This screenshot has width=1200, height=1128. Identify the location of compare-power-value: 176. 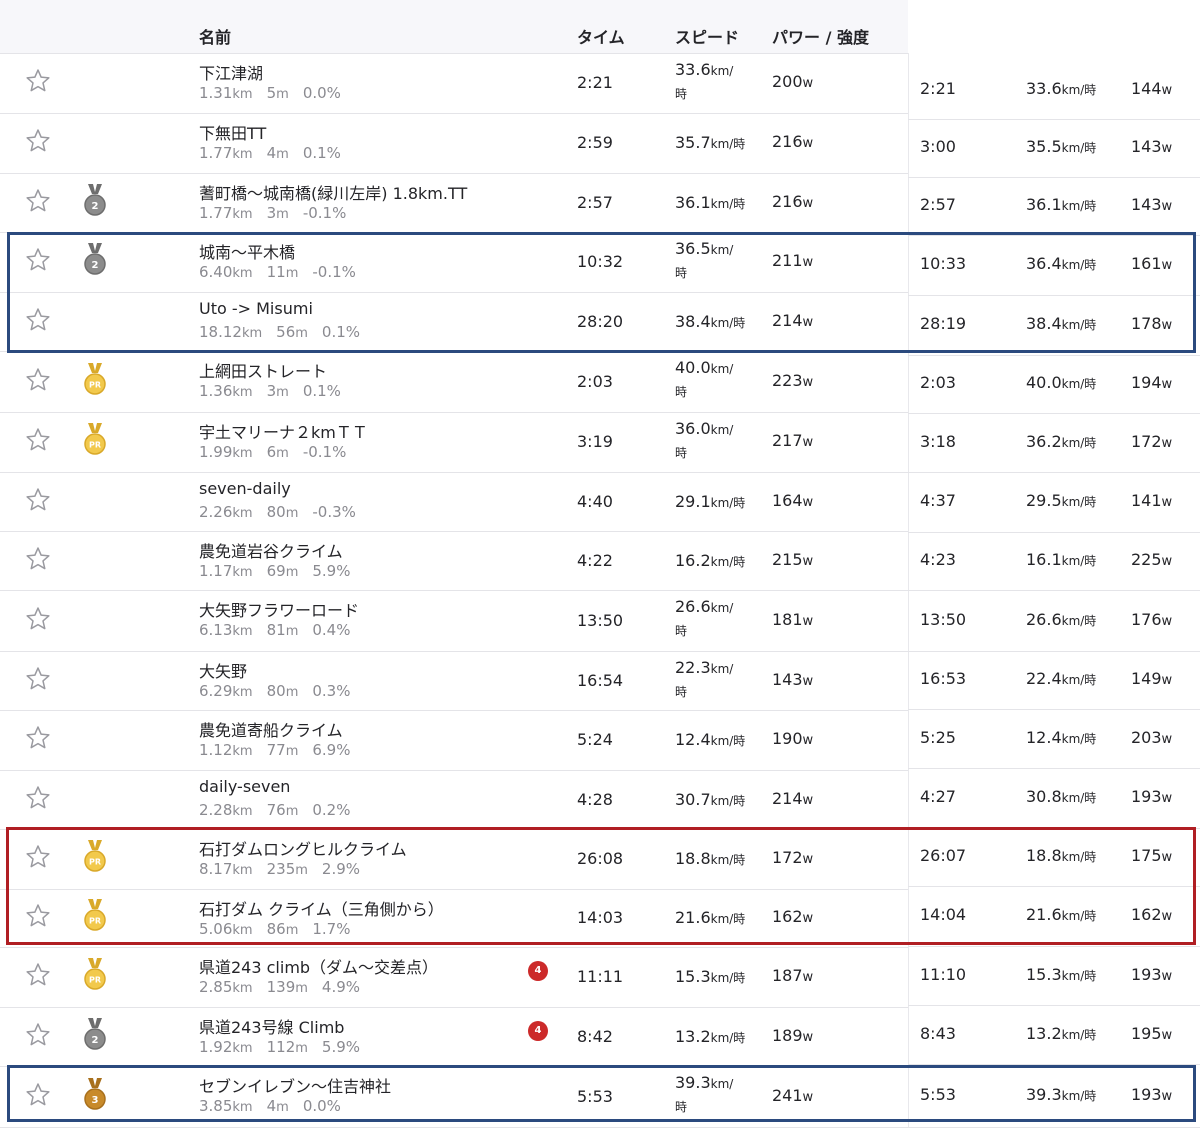
(1146, 619).